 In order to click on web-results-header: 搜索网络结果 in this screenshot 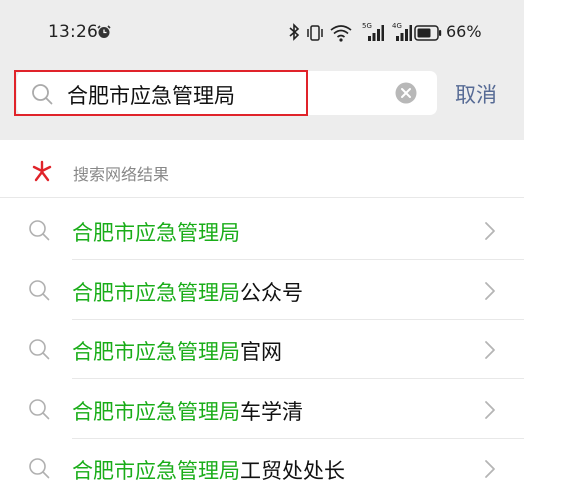, I will do `click(262, 169)`.